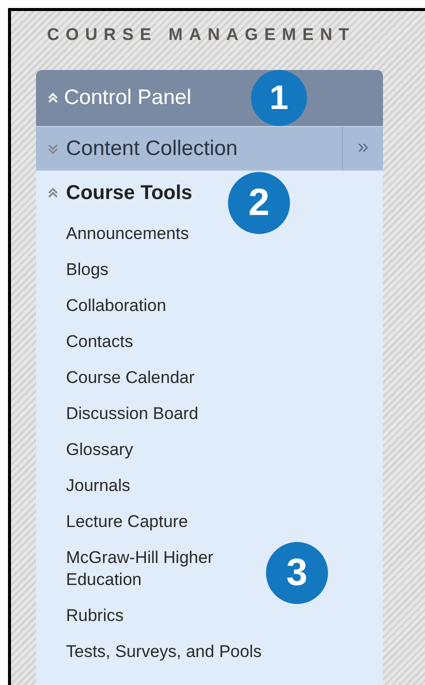 This screenshot has width=425, height=685. What do you see at coordinates (130, 378) in the screenshot?
I see `menu-item: Course Calendar` at bounding box center [130, 378].